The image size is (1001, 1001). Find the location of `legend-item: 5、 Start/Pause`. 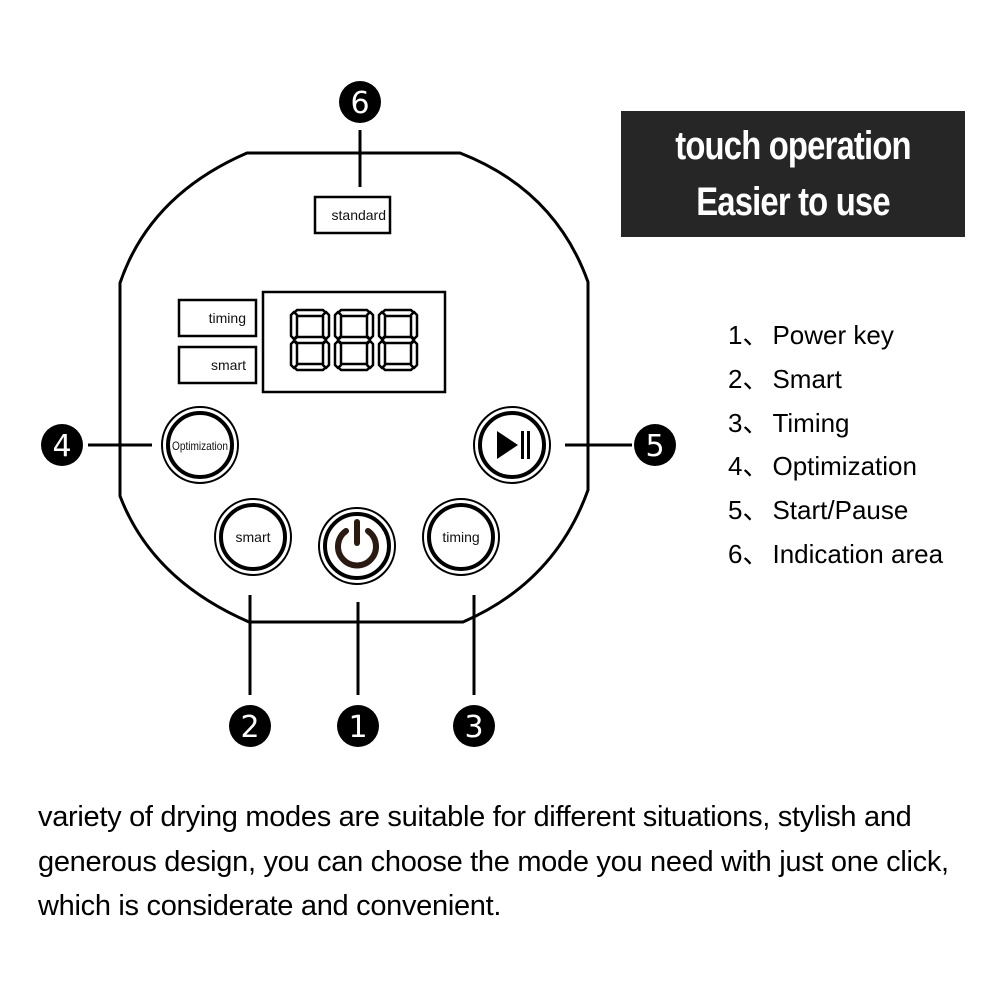

legend-item: 5、 Start/Pause is located at coordinates (835, 511).